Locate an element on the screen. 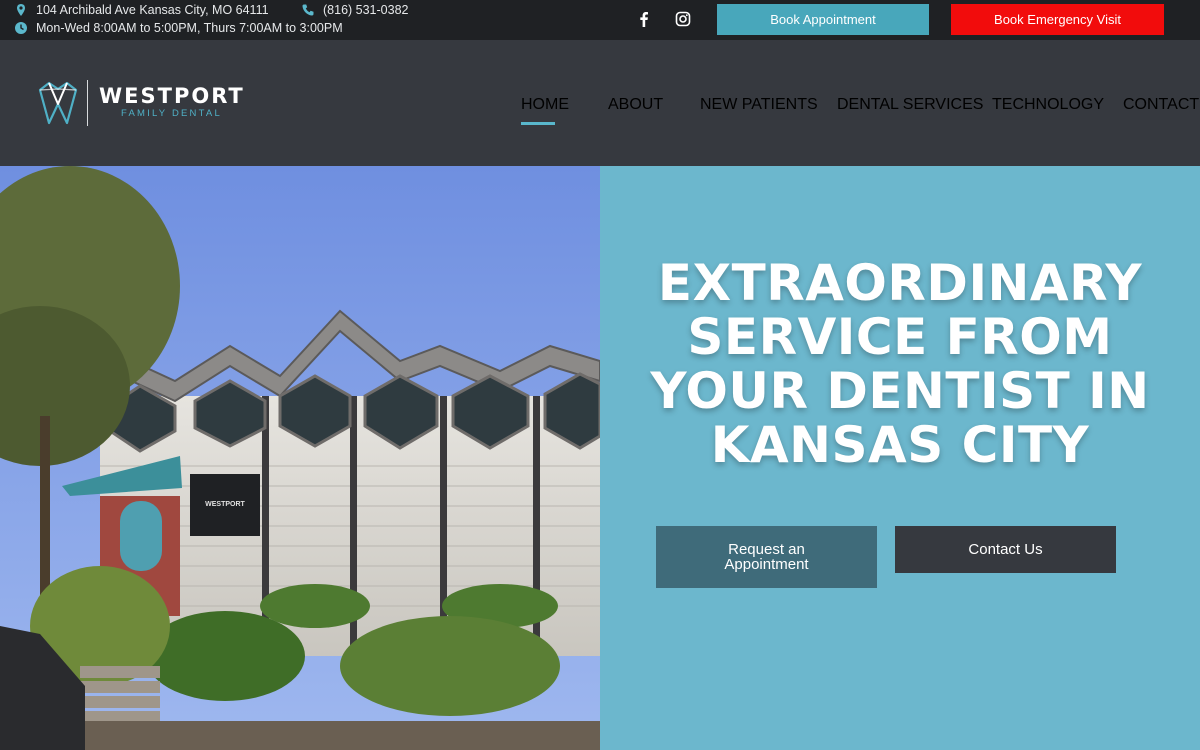 The width and height of the screenshot is (1200, 750). phone-line: (816) 531-0382 is located at coordinates (354, 10).